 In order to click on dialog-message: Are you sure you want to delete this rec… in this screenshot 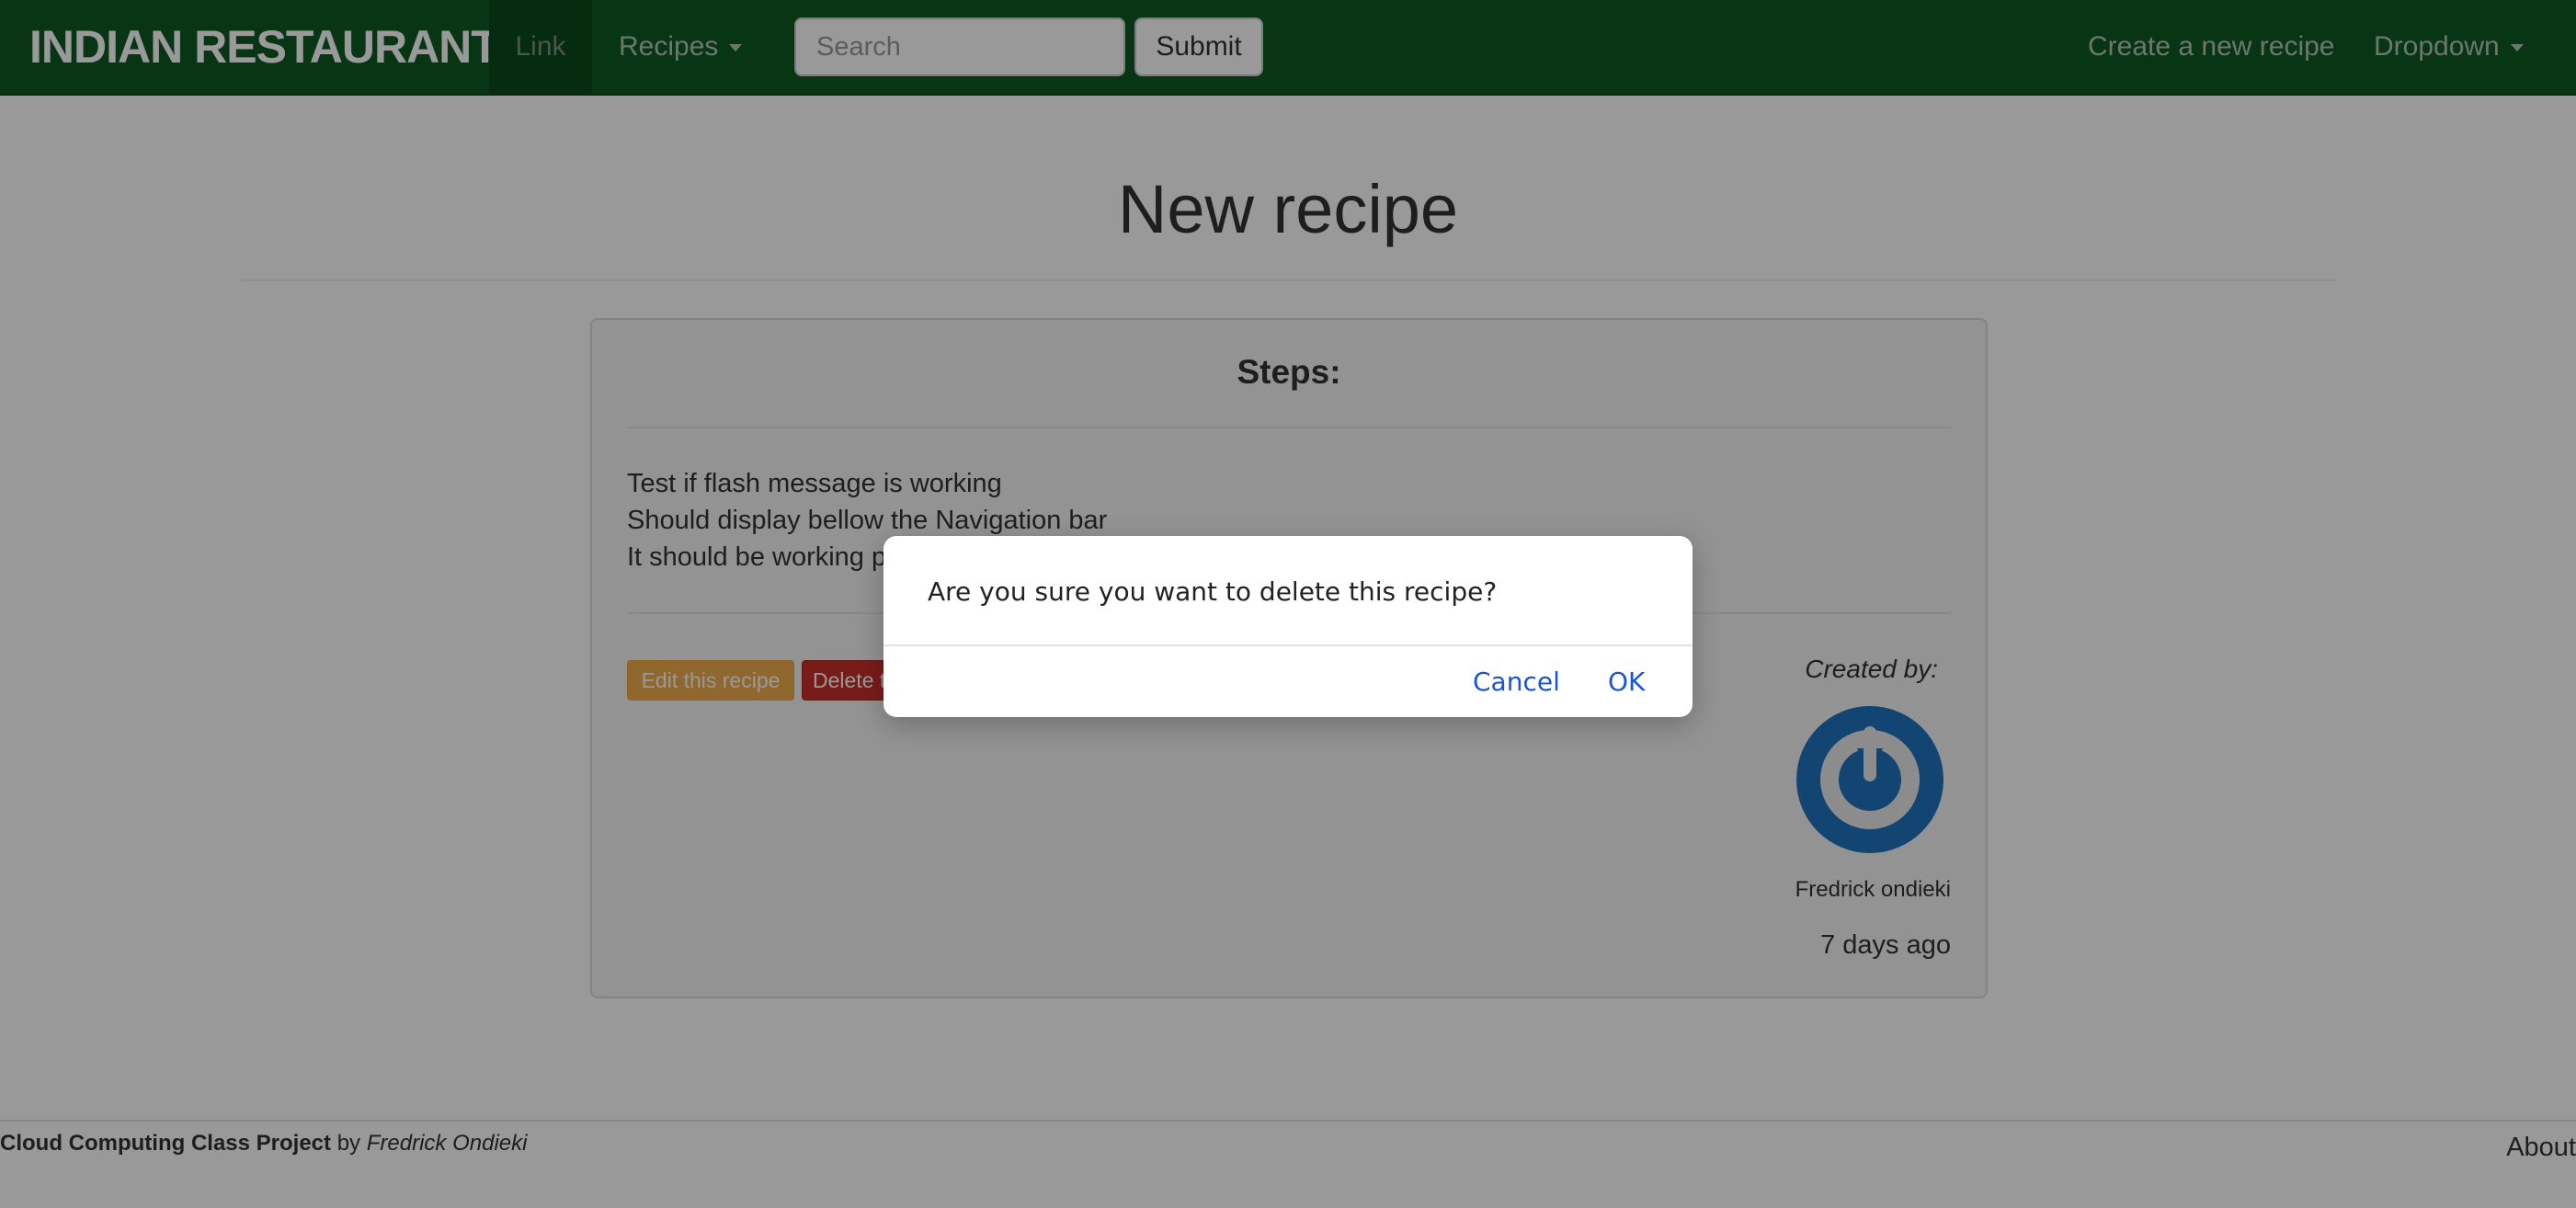, I will do `click(1213, 591)`.